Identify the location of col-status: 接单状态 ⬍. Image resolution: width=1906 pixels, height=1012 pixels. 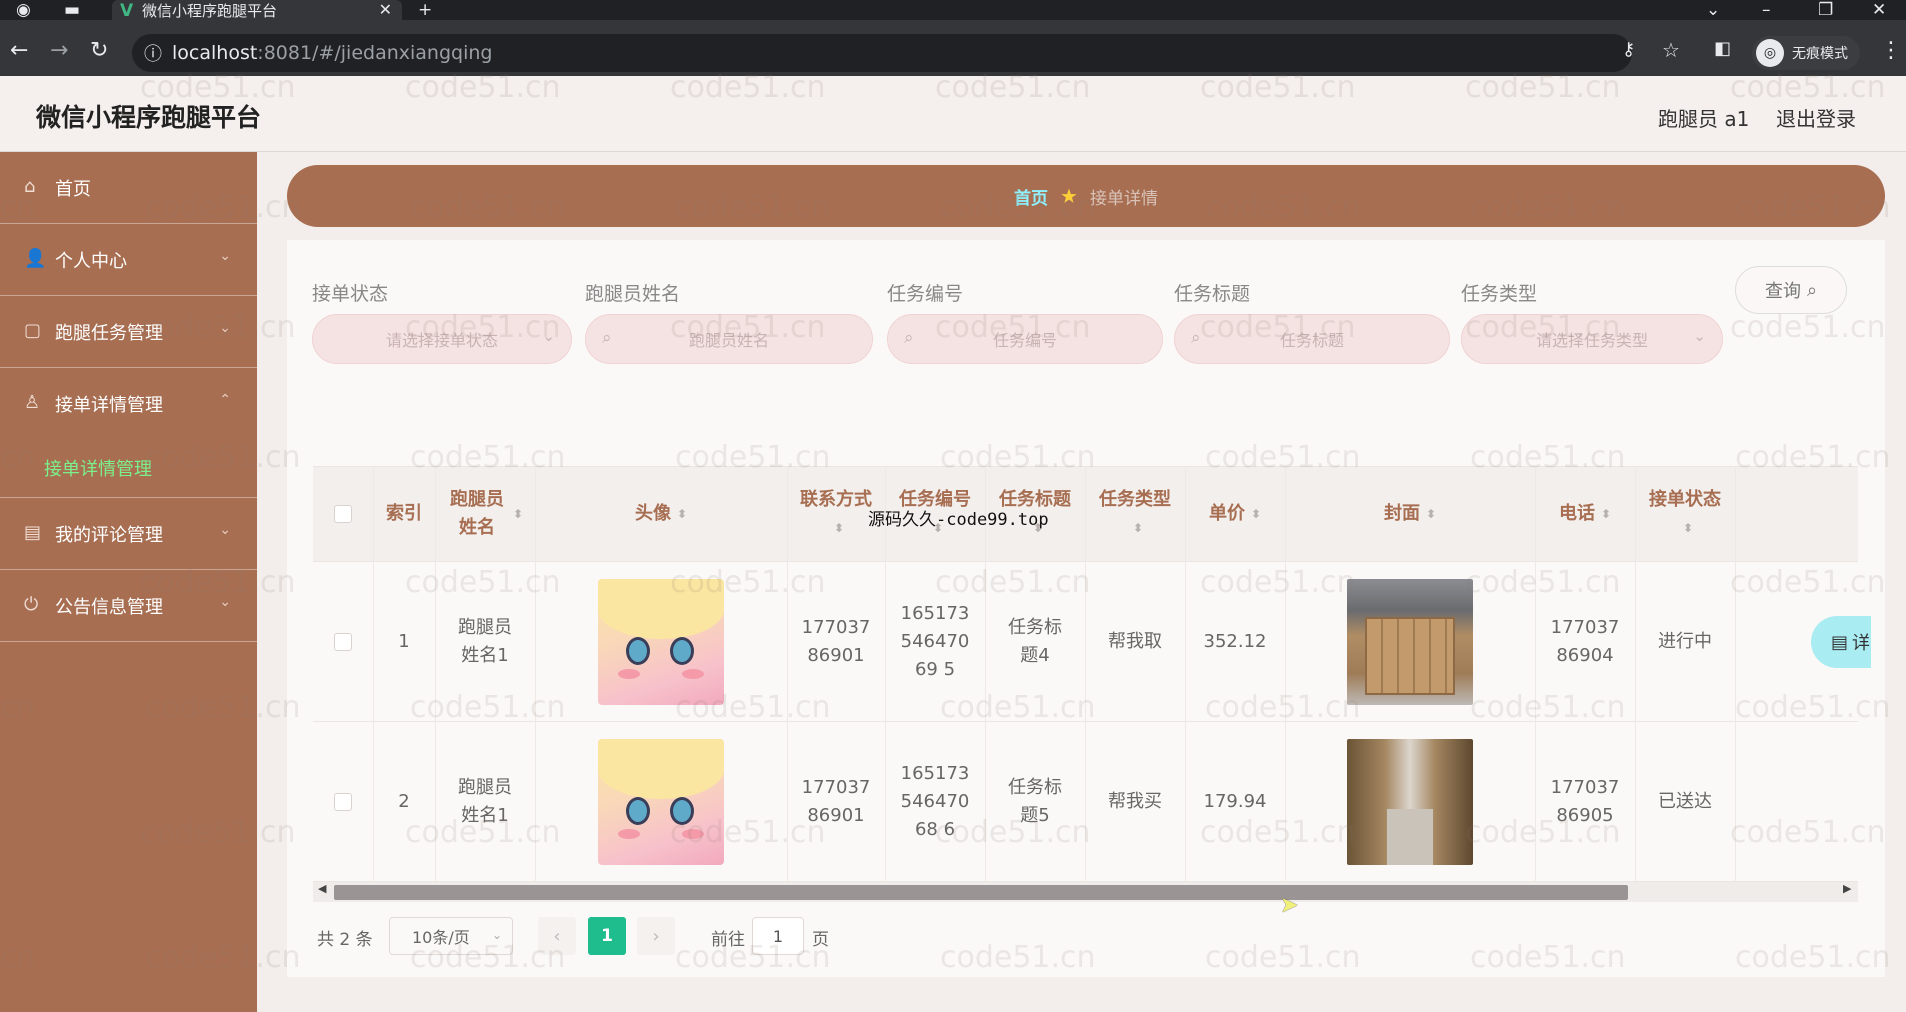
(1685, 514).